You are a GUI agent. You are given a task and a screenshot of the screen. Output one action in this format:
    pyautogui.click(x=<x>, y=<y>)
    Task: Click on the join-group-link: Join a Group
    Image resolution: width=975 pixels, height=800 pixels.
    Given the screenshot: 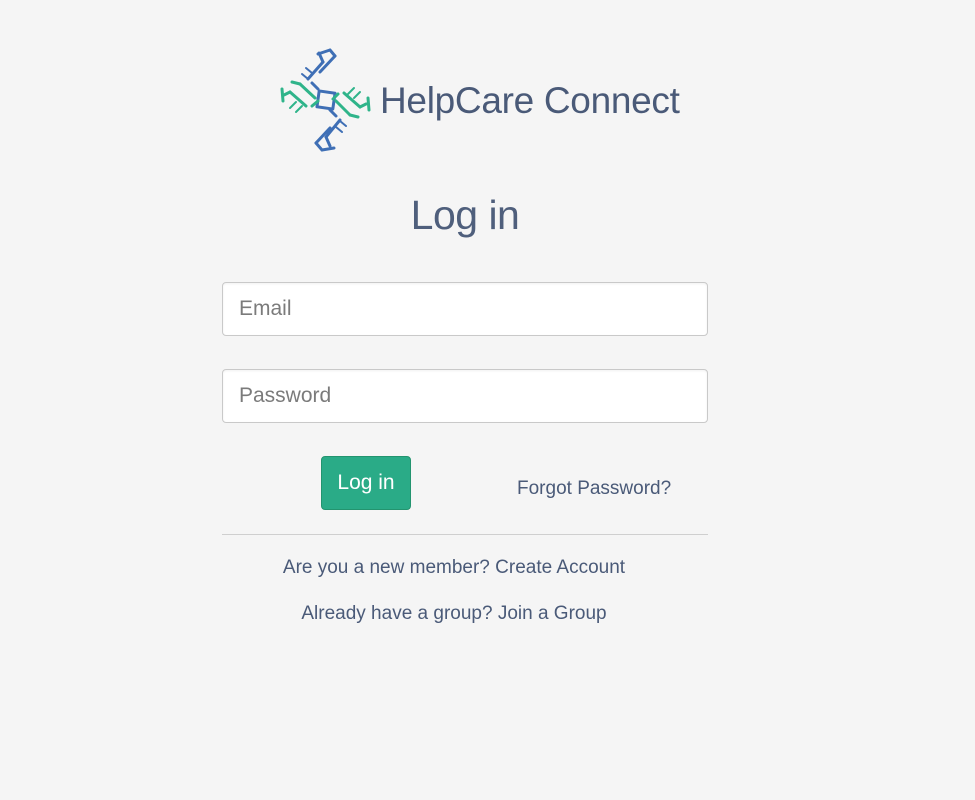 What is the action you would take?
    pyautogui.click(x=552, y=613)
    